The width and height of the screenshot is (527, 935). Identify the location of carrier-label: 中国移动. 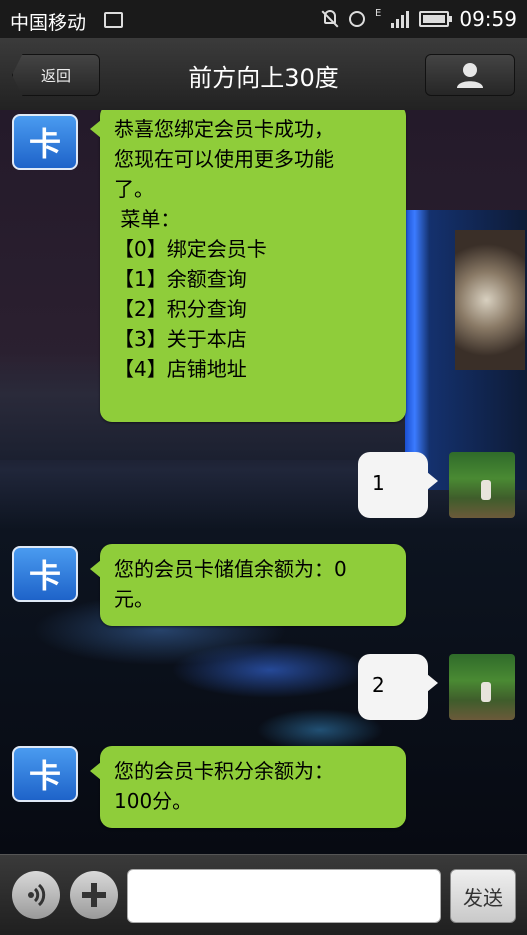
(48, 23).